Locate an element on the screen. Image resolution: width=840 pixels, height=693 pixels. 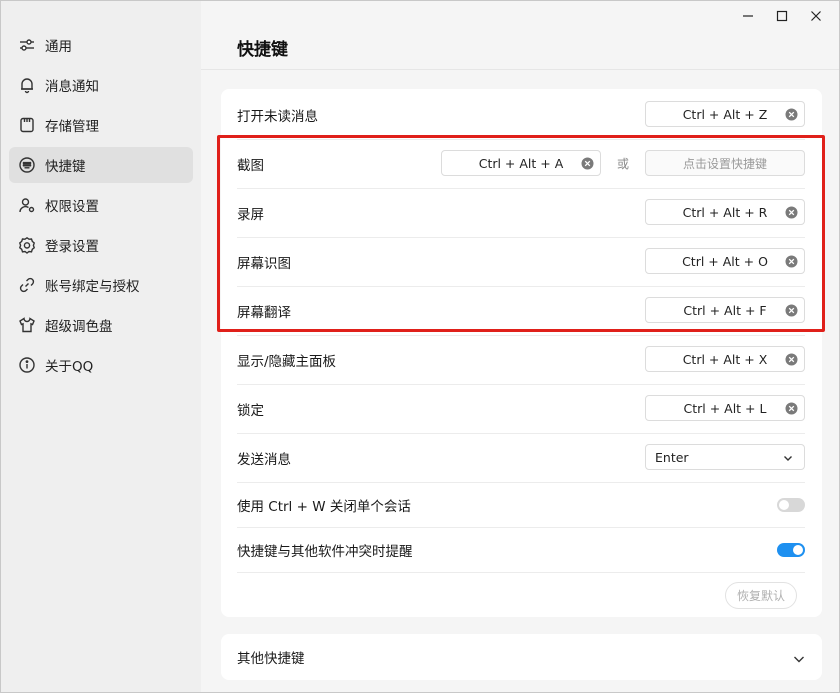
shortcut-input-lock: Ctrl + Alt + L is located at coordinates (725, 408).